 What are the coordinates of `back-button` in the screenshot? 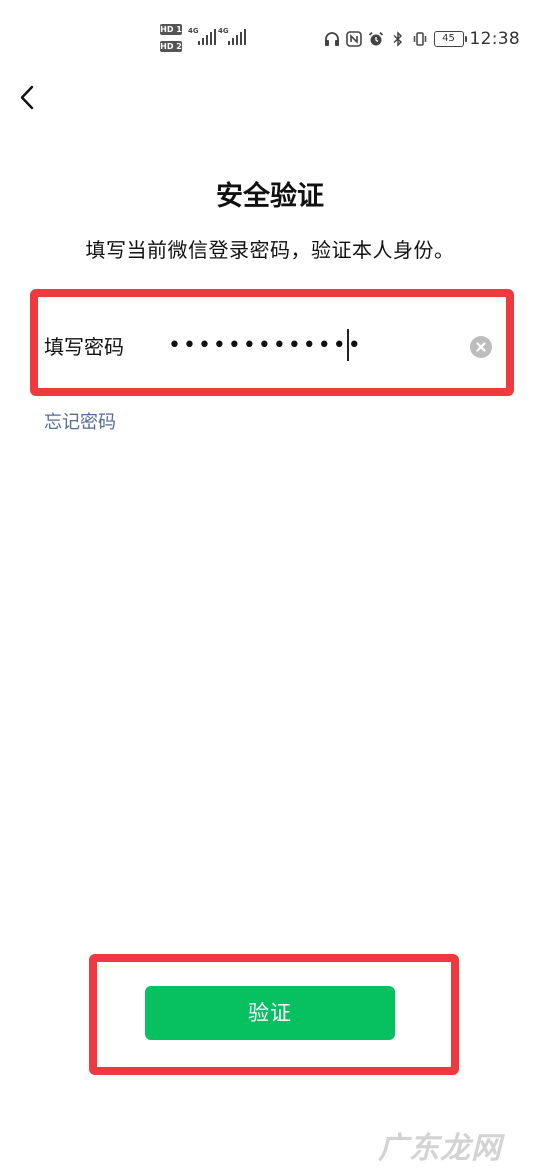 It's located at (29, 98).